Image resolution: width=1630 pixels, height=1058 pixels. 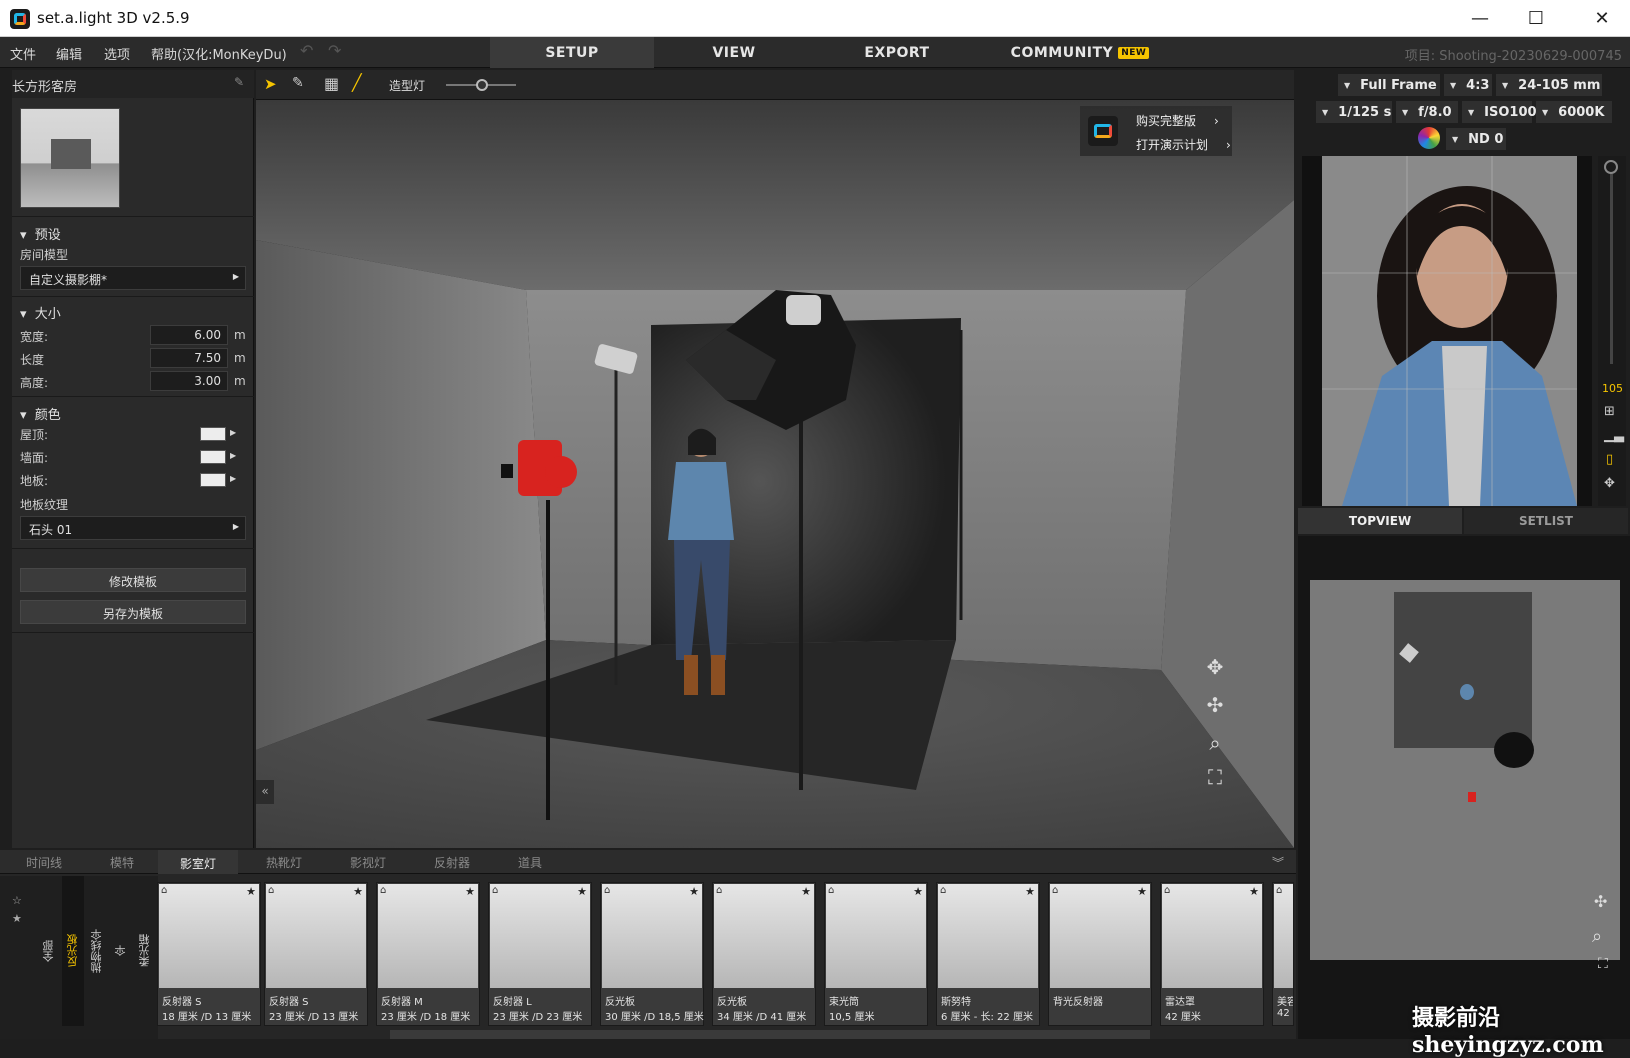 I want to click on modifier-card: ⌂ ★ 反光板 34 厘米 /D 41 厘米, so click(x=764, y=954).